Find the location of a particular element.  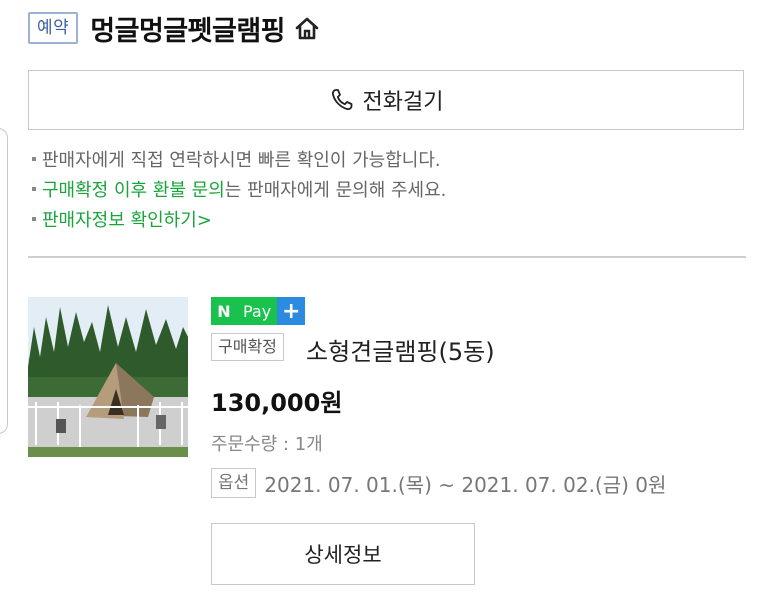

notice-item: 구매확정 이후 환불 문의는 판매자에게 문의해 주세요. is located at coordinates (388, 191).